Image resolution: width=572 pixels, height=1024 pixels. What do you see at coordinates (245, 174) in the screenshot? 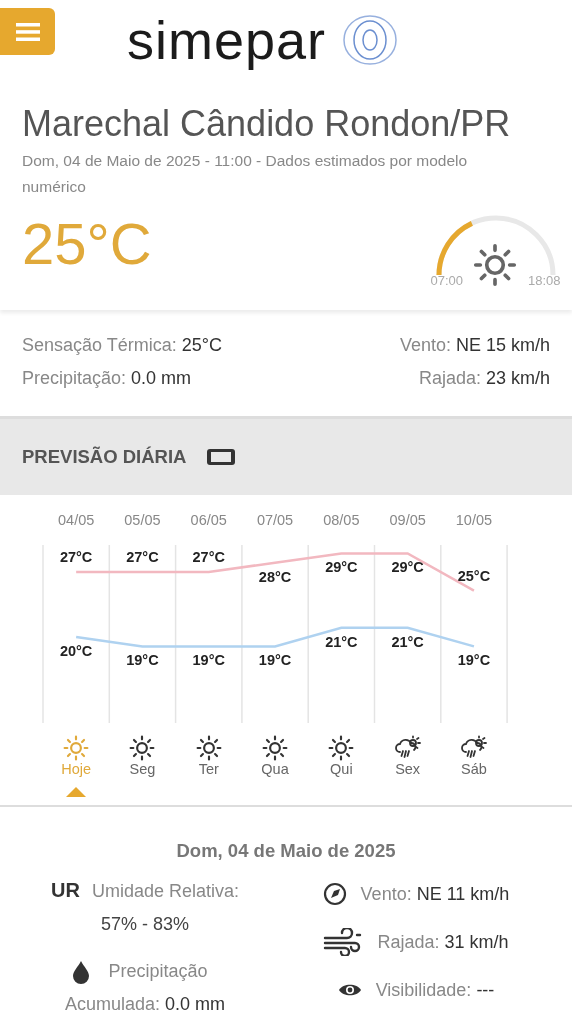
I see `date-subtitle: Dom, 04 de Maio de 2025 - 11:00 - Dados estimados por modelo numérico` at bounding box center [245, 174].